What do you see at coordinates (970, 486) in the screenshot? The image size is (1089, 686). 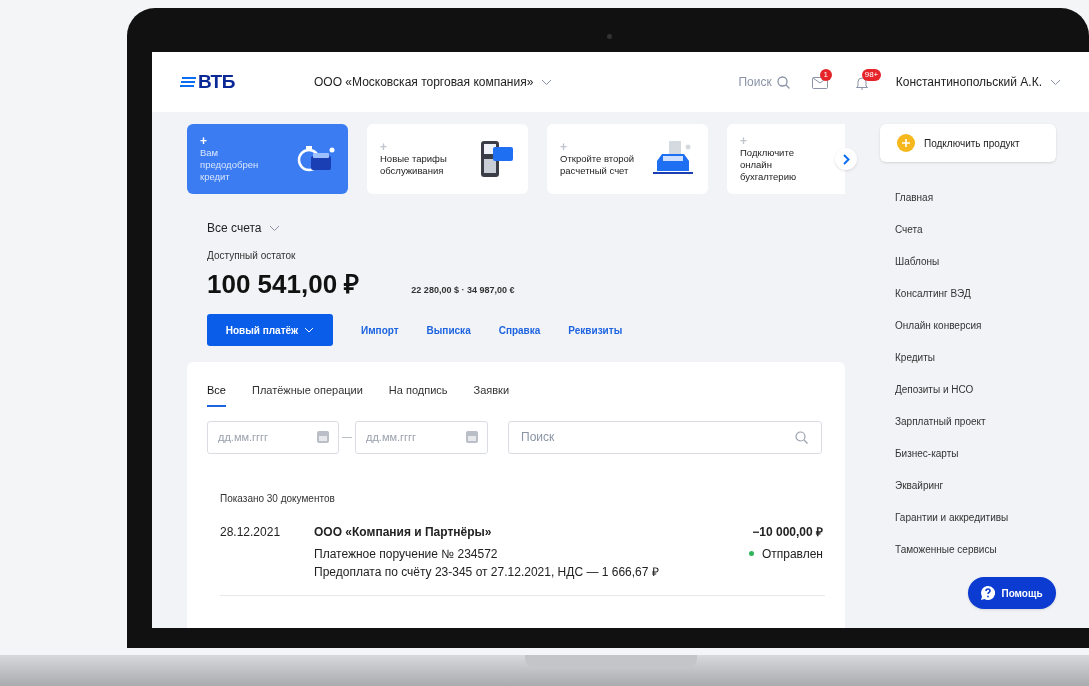 I see `sidebar-item: Эквайринг` at bounding box center [970, 486].